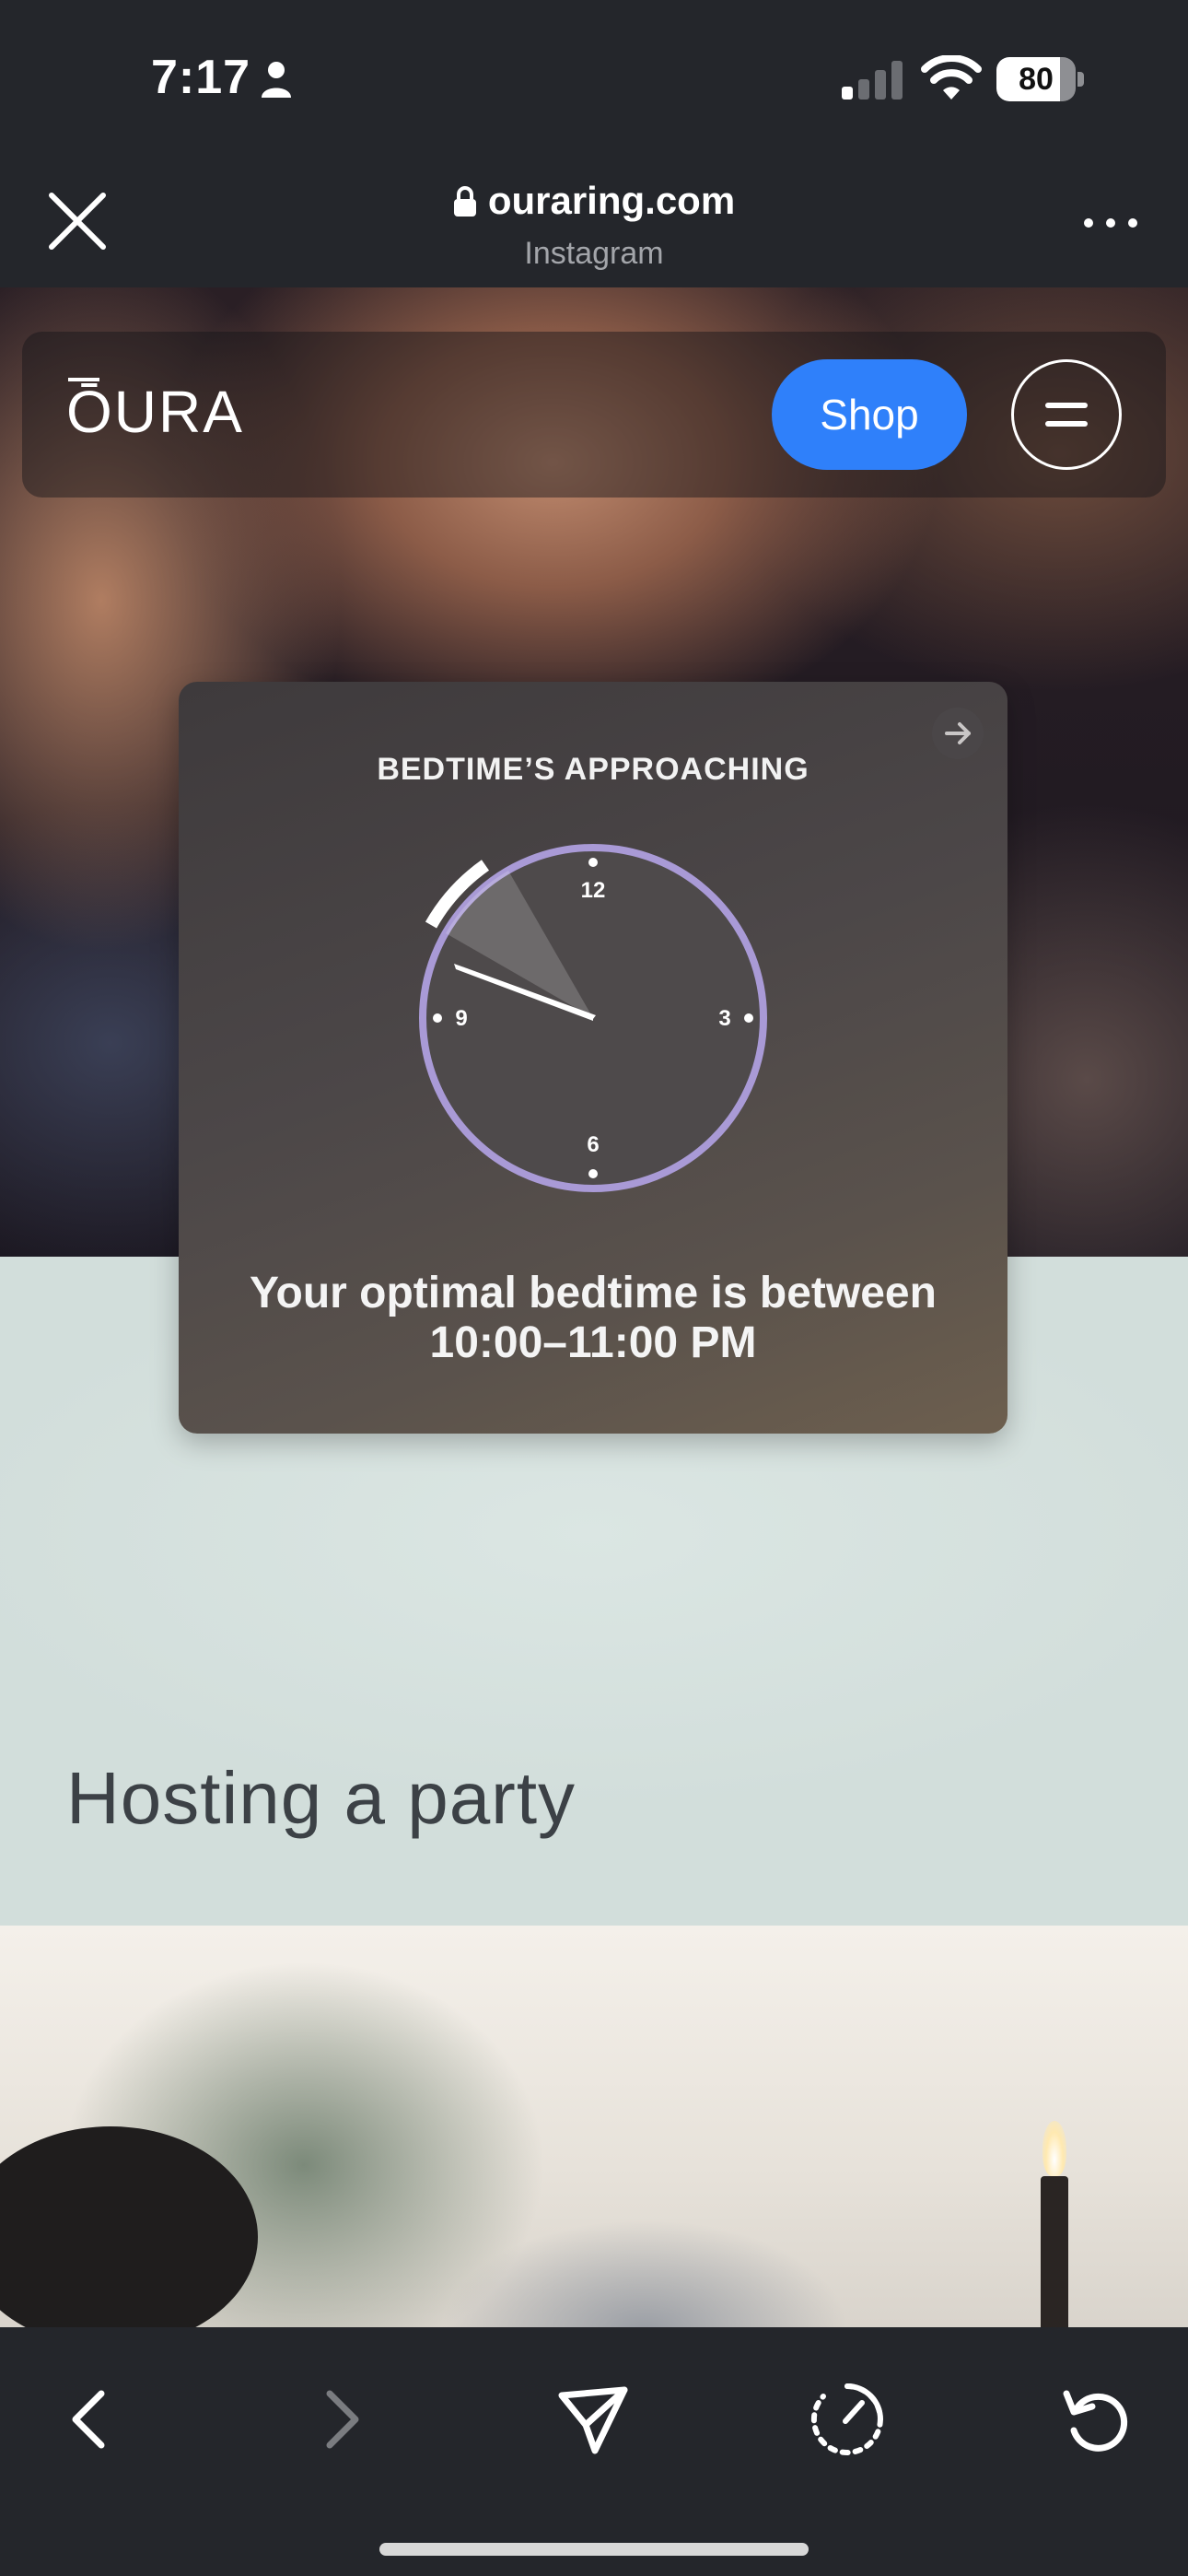 The height and width of the screenshot is (2576, 1188). I want to click on status-time: 7:17, so click(201, 77).